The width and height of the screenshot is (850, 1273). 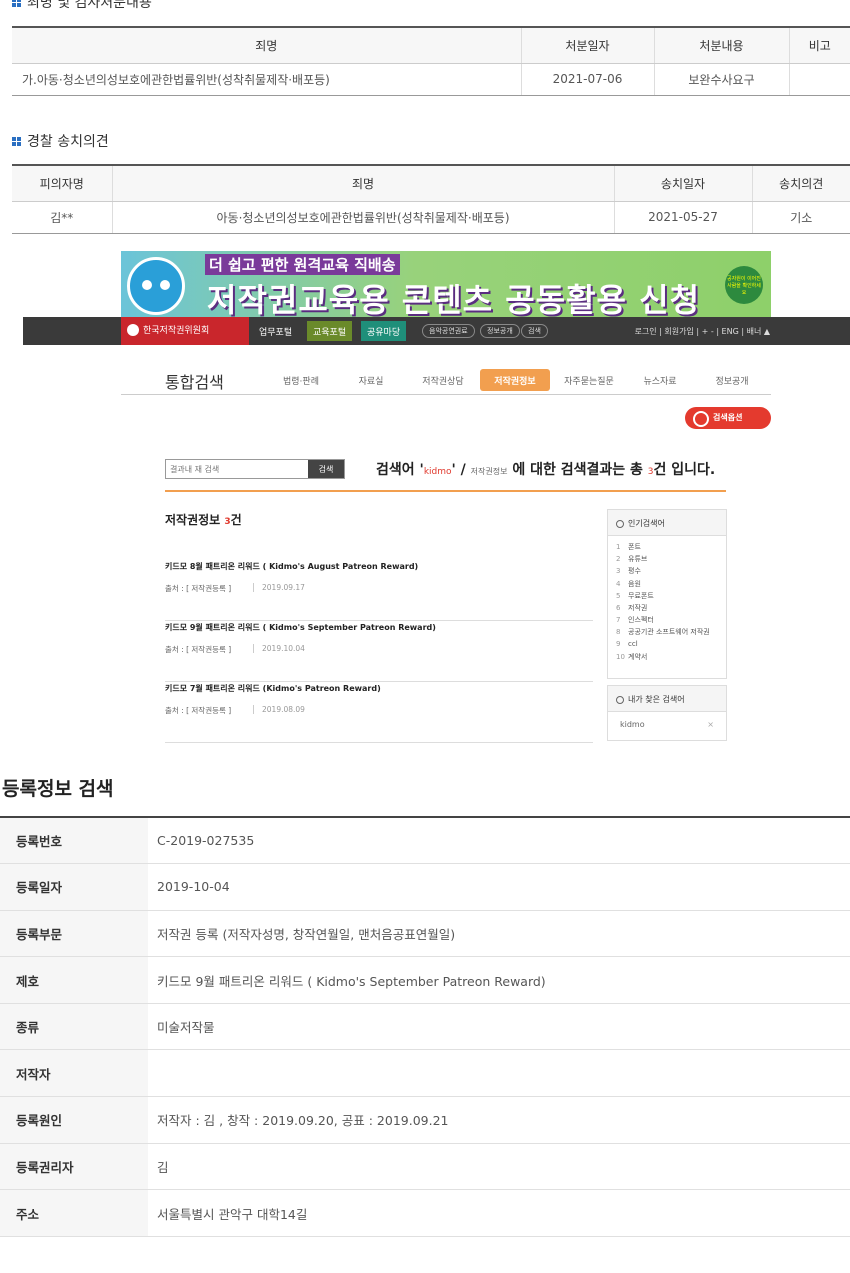 I want to click on cell-date: 2021-05-27, so click(x=682, y=217).